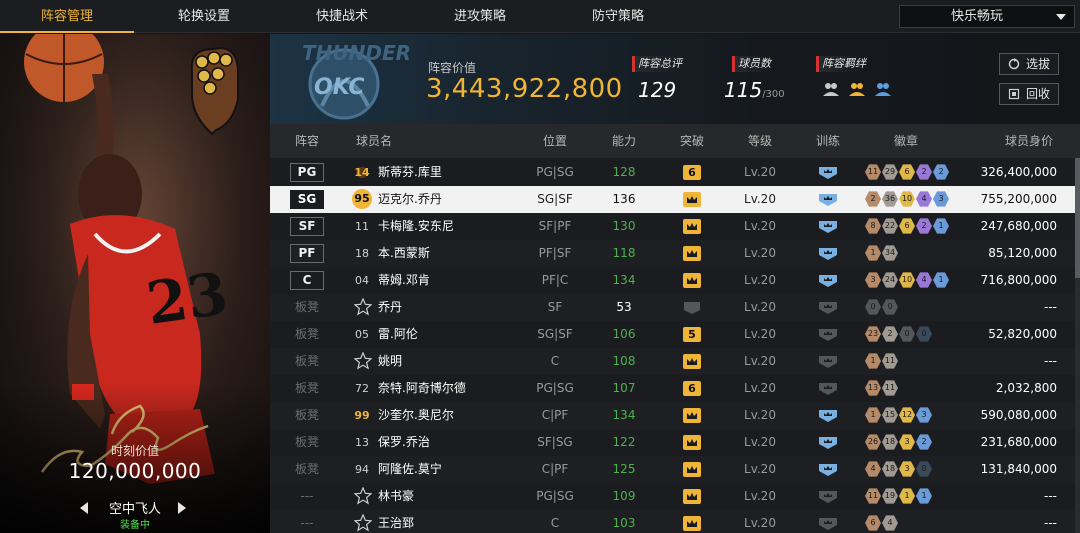 This screenshot has width=1080, height=533. I want to click on badge-list: 64, so click(882, 523).